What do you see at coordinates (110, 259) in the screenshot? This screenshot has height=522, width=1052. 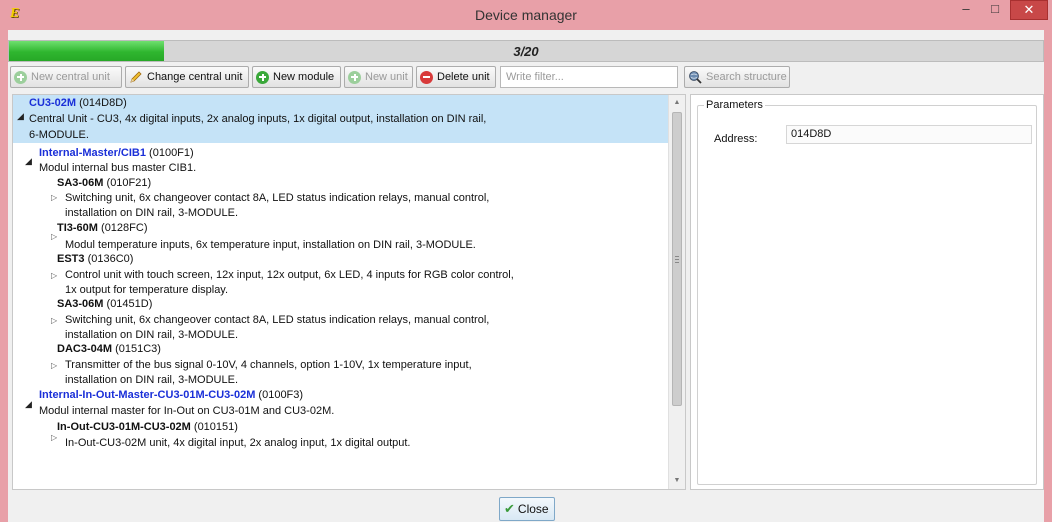 I see `node-code: (0136C0)` at bounding box center [110, 259].